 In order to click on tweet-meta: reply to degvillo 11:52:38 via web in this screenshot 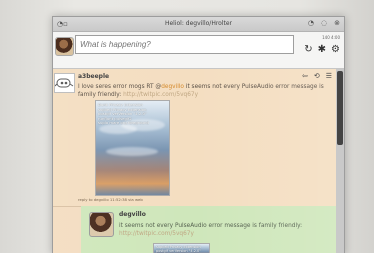, I will do `click(110, 199)`.